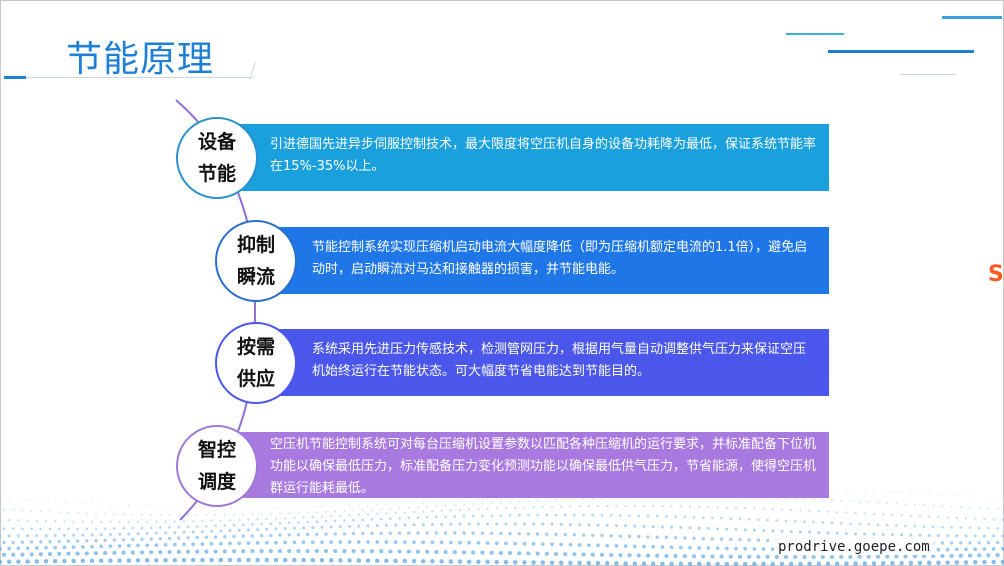 The width and height of the screenshot is (1004, 566). What do you see at coordinates (255, 245) in the screenshot?
I see `circle-label-line1: 抑制` at bounding box center [255, 245].